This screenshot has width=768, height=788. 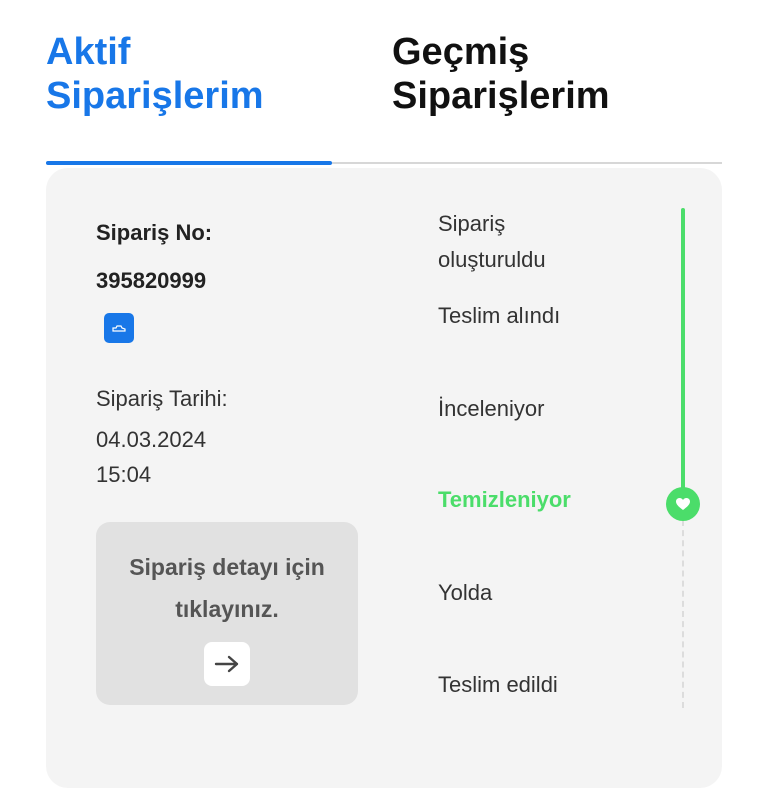 What do you see at coordinates (189, 163) in the screenshot?
I see `active-tab-indicator` at bounding box center [189, 163].